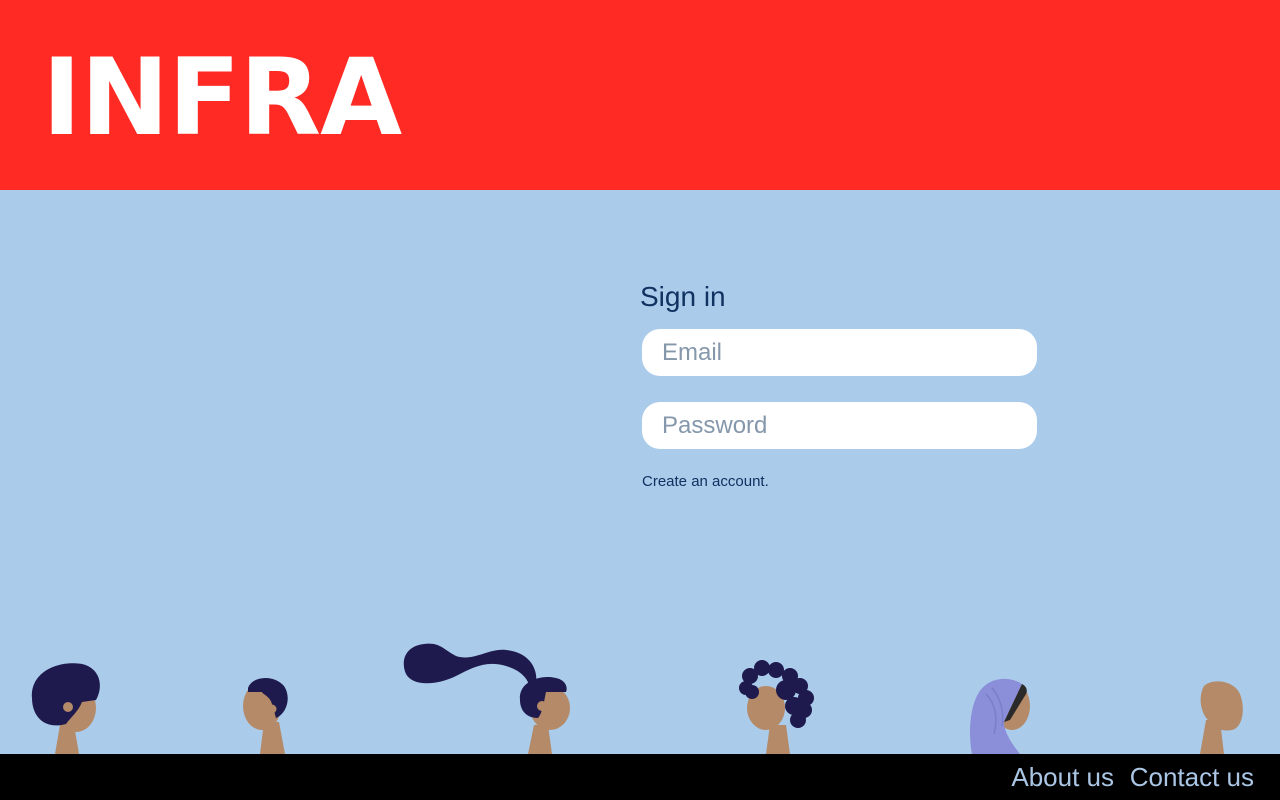 This screenshot has width=1280, height=800. I want to click on create-account-link: Create an account., so click(705, 481).